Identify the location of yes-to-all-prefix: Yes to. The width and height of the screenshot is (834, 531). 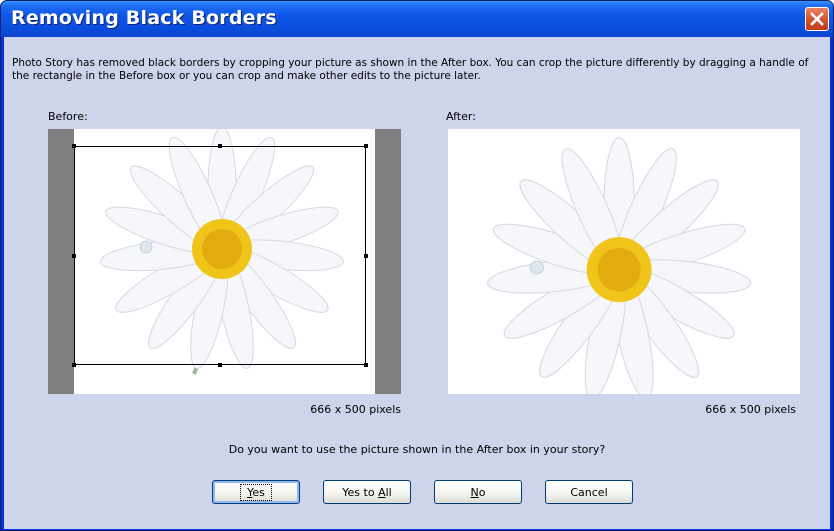
(360, 492).